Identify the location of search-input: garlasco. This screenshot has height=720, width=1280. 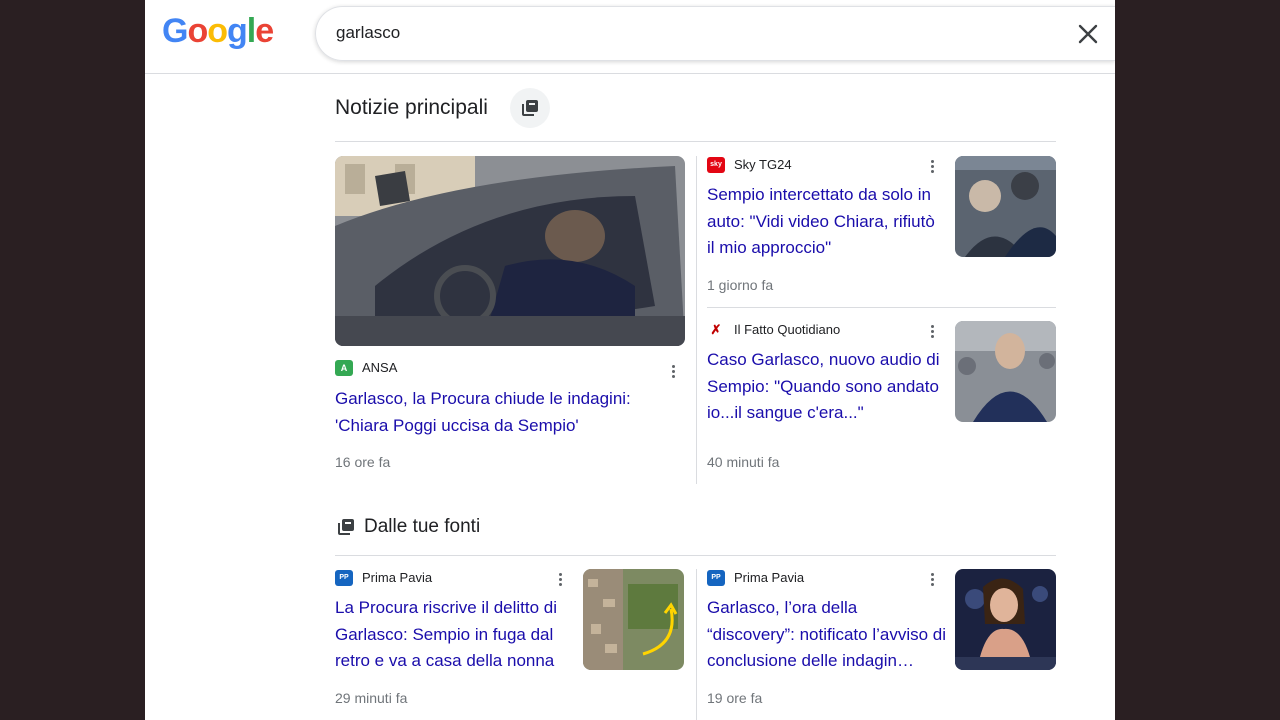
(715, 33).